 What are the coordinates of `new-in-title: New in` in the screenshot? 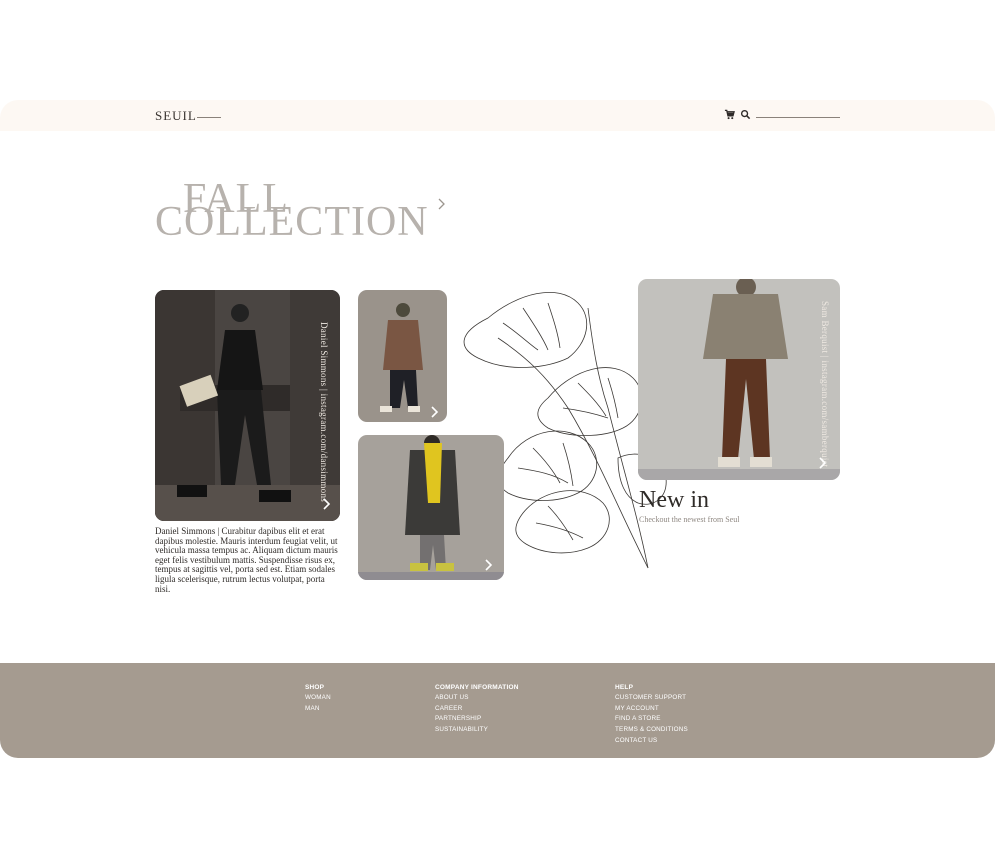 It's located at (674, 500).